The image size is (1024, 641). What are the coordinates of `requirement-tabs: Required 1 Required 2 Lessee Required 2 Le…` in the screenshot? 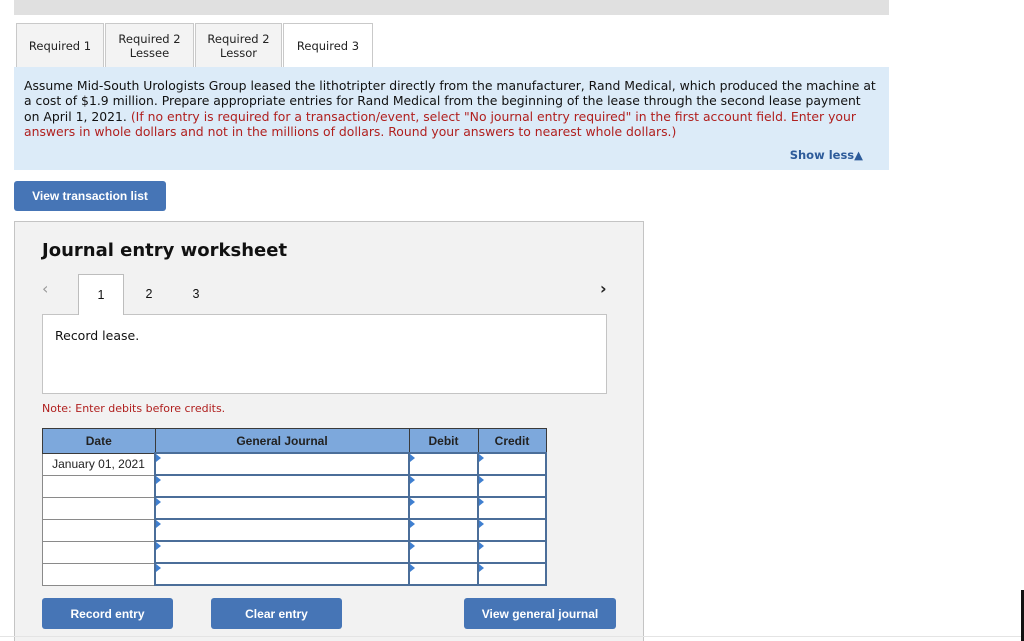 It's located at (195, 45).